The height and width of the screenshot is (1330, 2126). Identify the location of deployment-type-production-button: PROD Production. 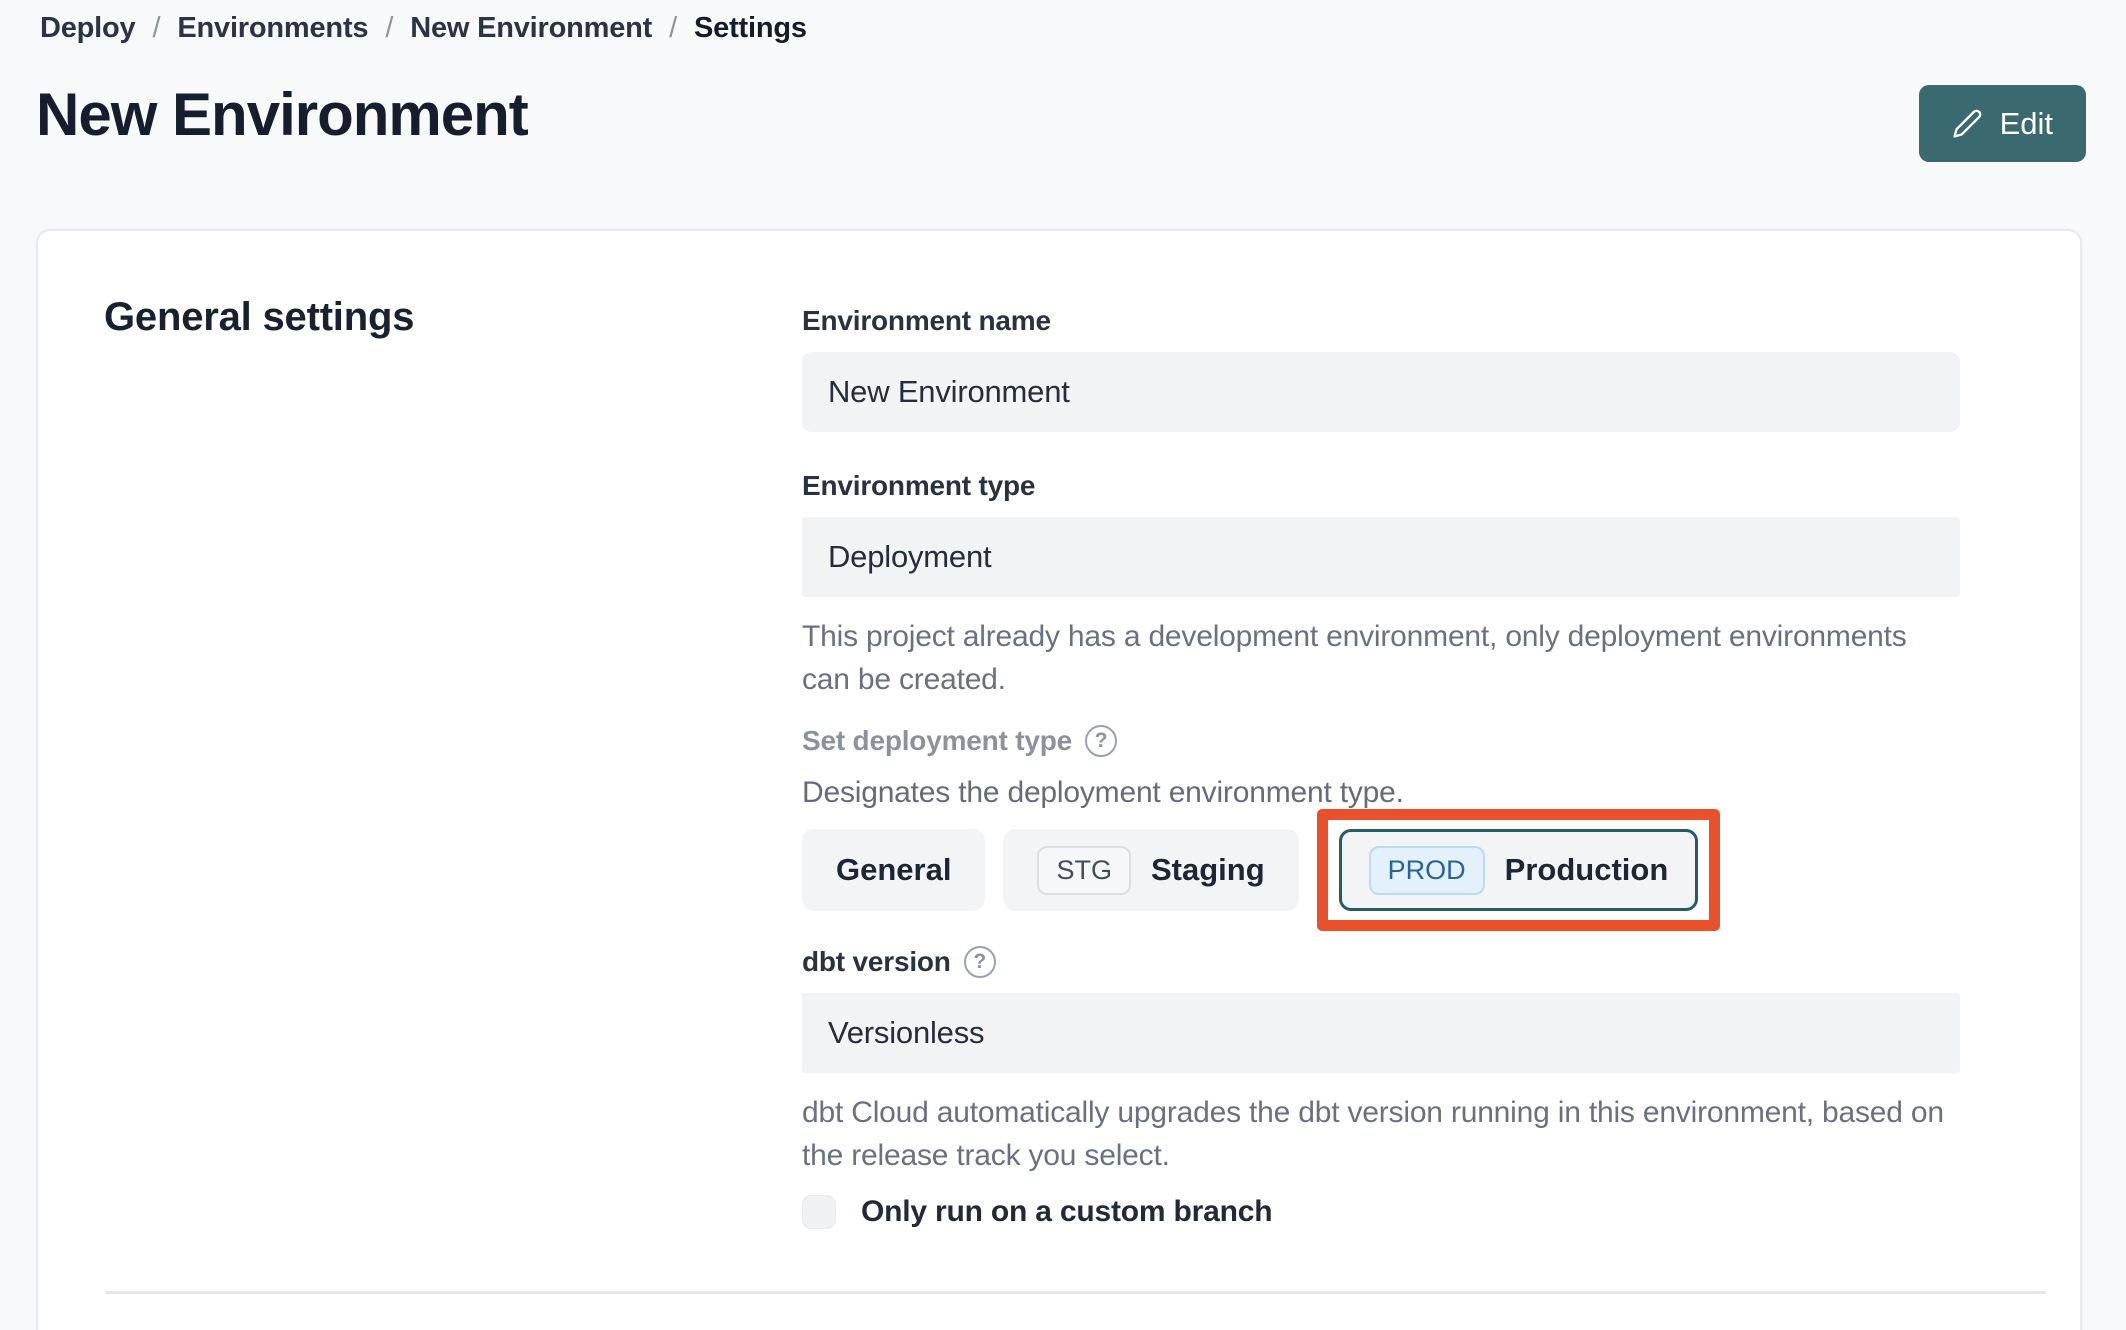
(1518, 870).